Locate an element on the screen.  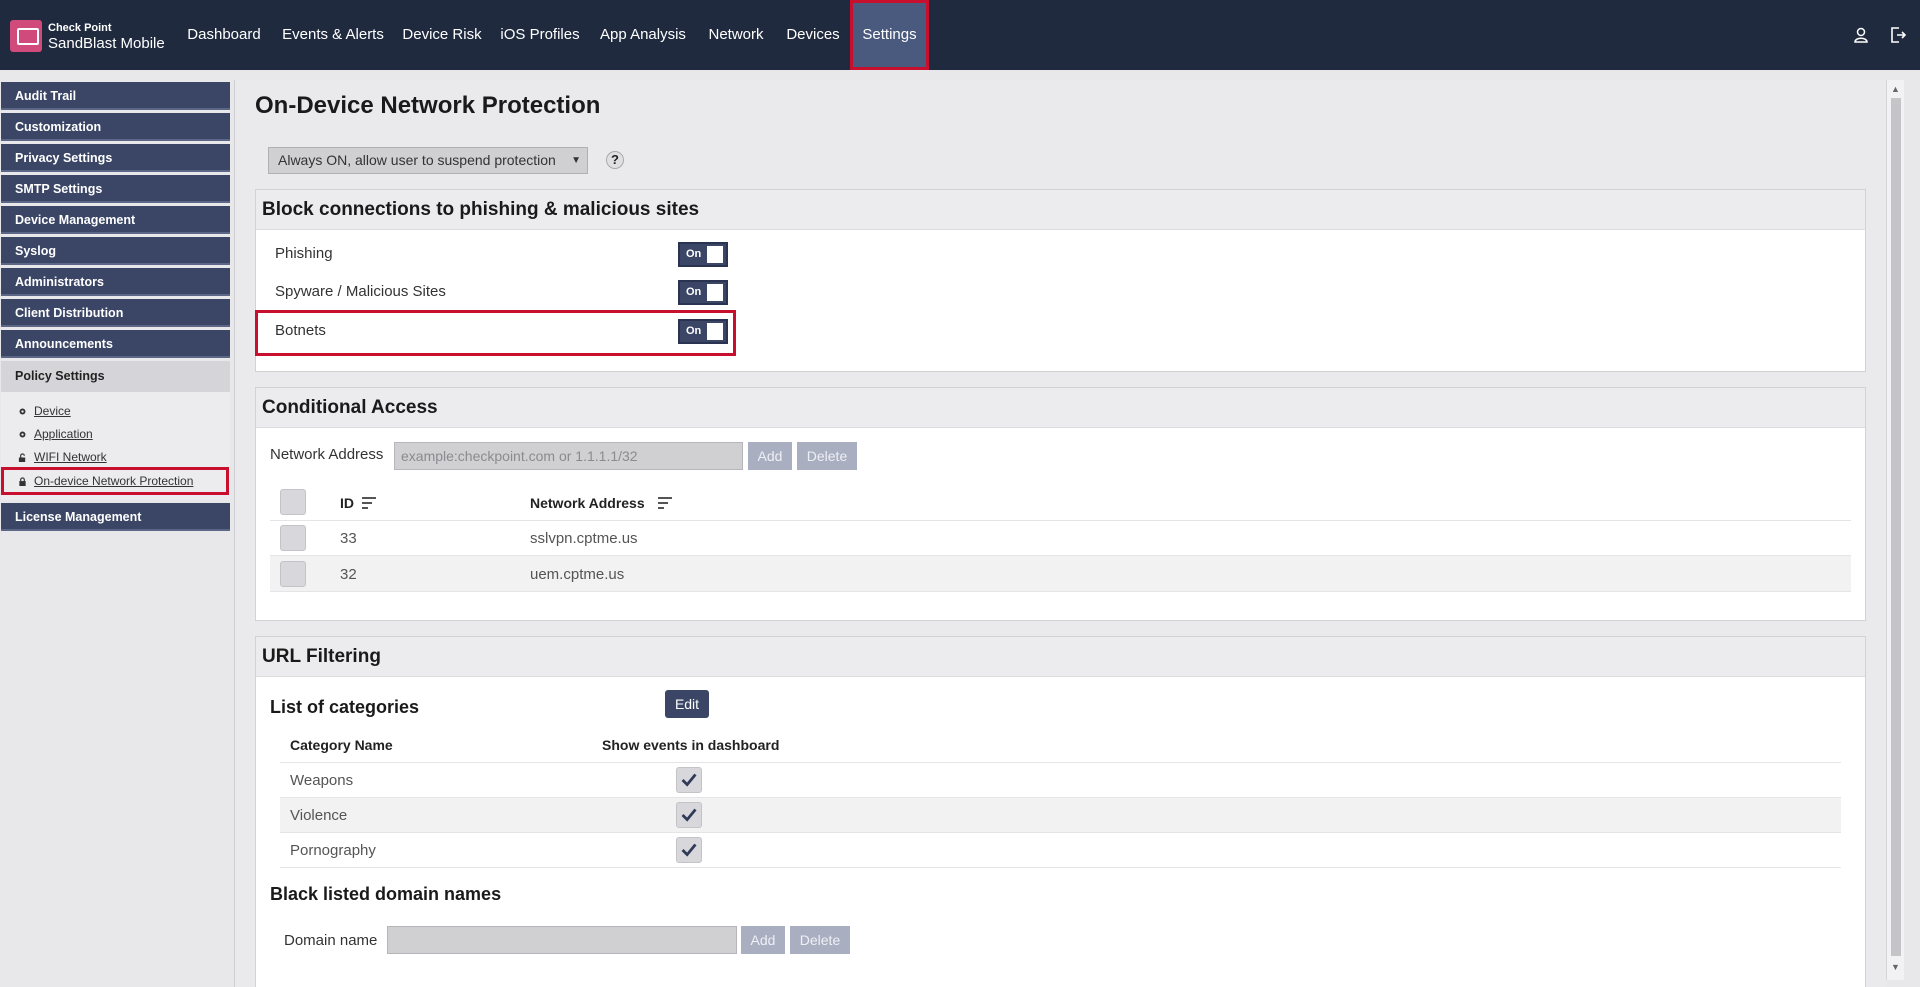
sidebar-item-announcements: Announcements is located at coordinates (115, 344).